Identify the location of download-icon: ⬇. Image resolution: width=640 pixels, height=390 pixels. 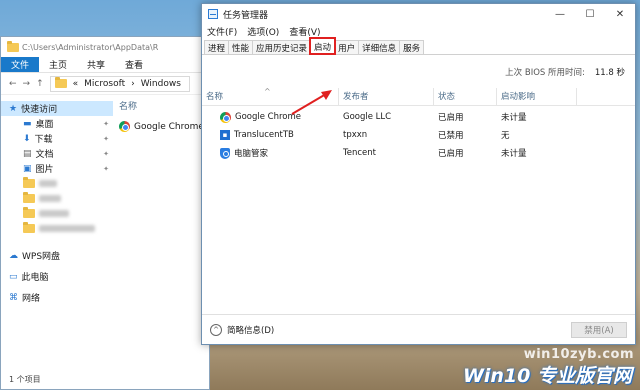
(27, 138).